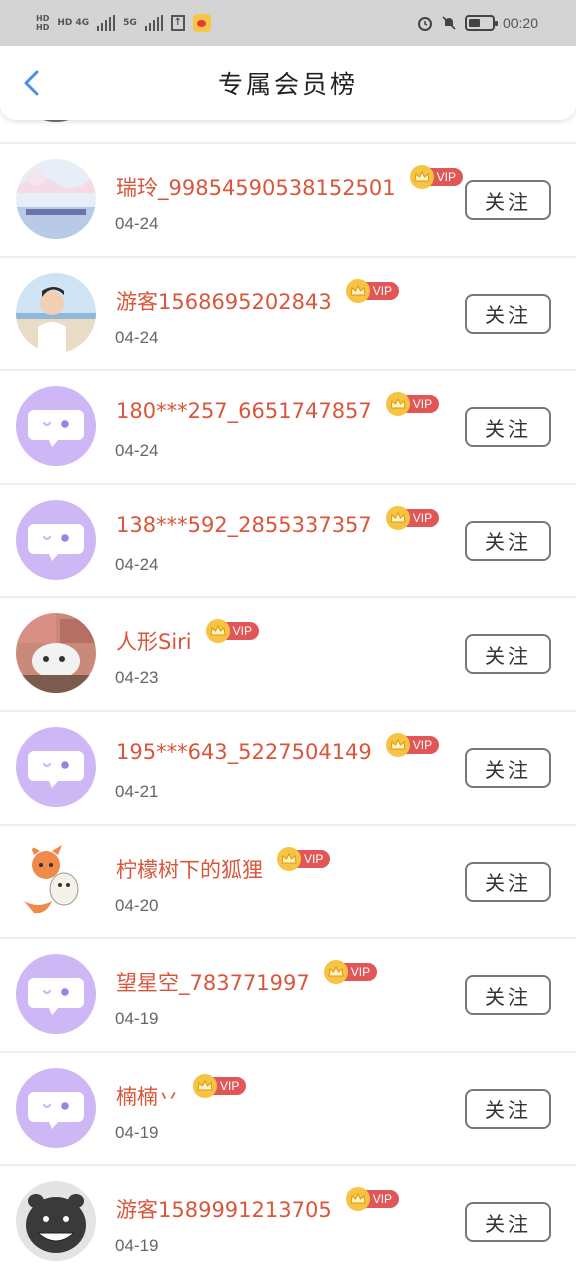 Image resolution: width=576 pixels, height=1280 pixels. Describe the element at coordinates (137, 905) in the screenshot. I see `member-date: 04-20` at that location.